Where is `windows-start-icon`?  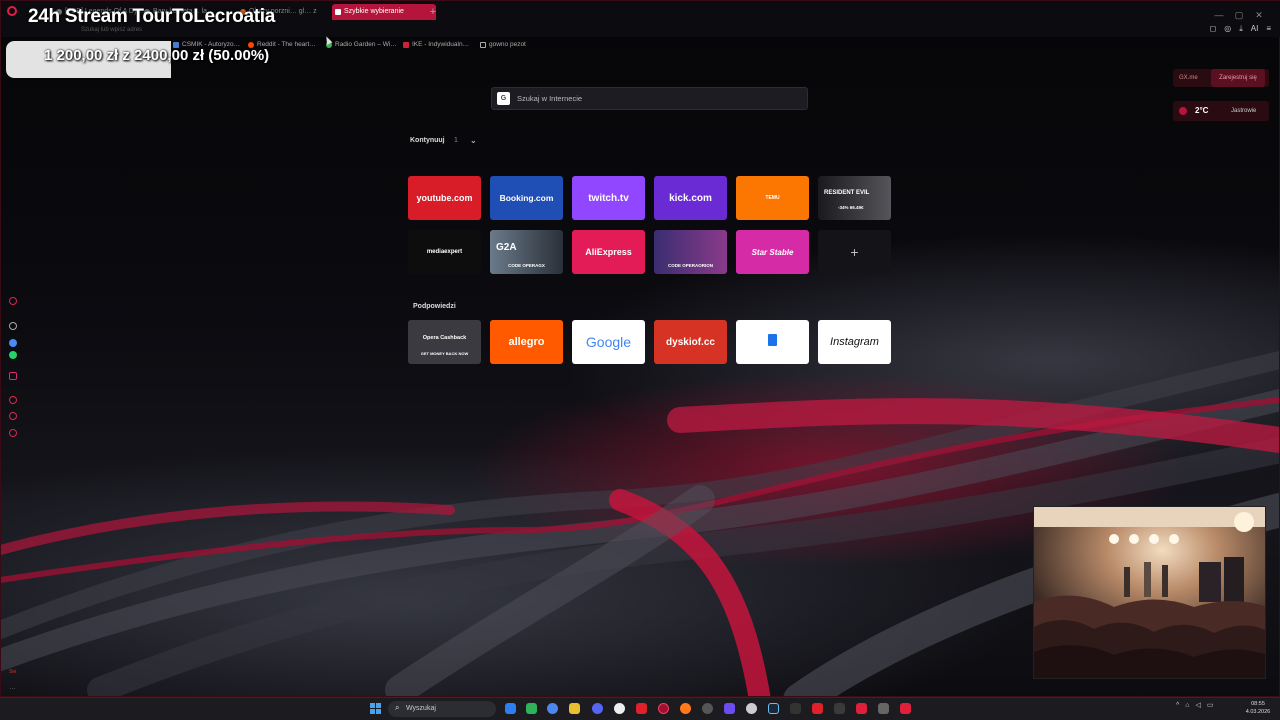
windows-start-icon is located at coordinates (376, 709).